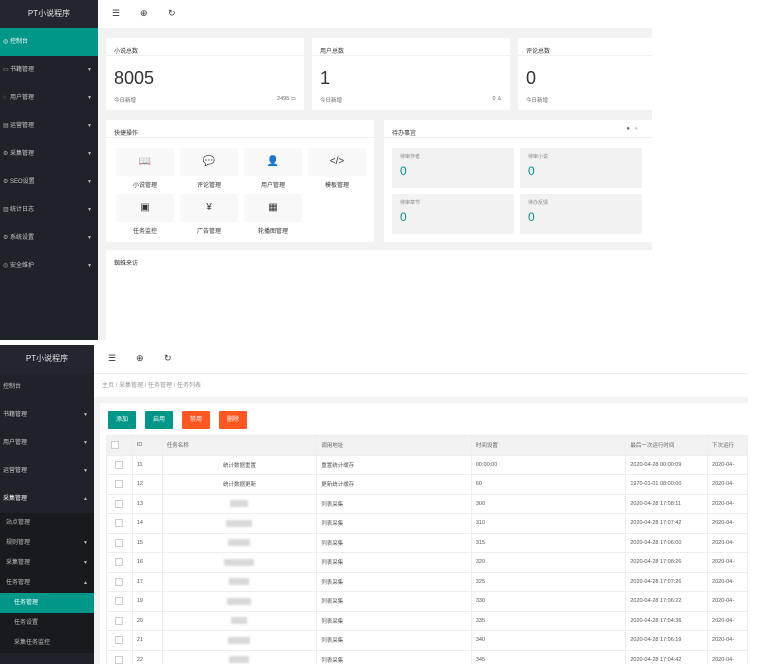  Describe the element at coordinates (49, 238) in the screenshot. I see `sidebar-item: ⚙ 系统设置 ▼` at that location.